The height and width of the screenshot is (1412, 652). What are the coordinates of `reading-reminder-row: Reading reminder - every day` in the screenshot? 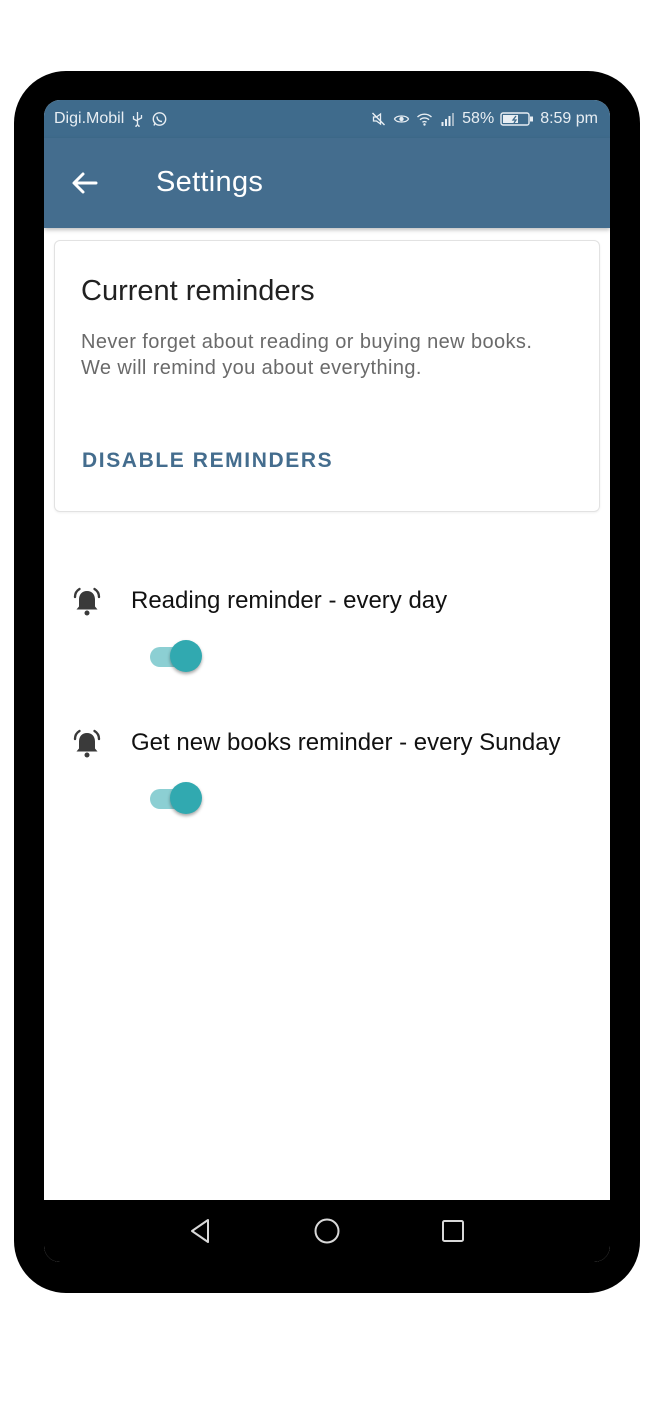 It's located at (327, 640).